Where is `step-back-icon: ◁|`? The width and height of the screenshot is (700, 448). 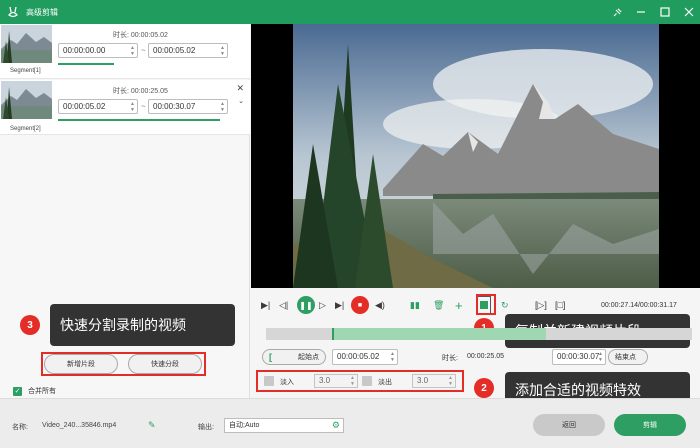
step-back-icon: ◁| is located at coordinates (283, 305).